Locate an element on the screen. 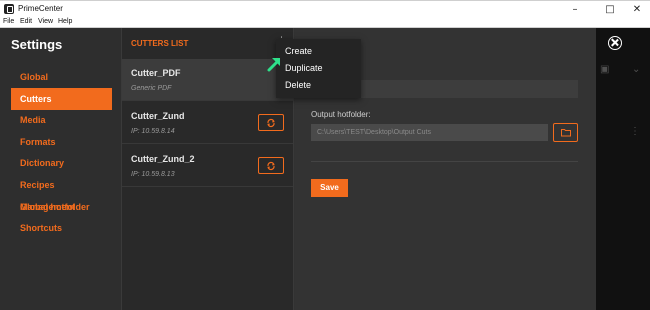 This screenshot has height=310, width=650. minimize-button: – is located at coordinates (575, 9).